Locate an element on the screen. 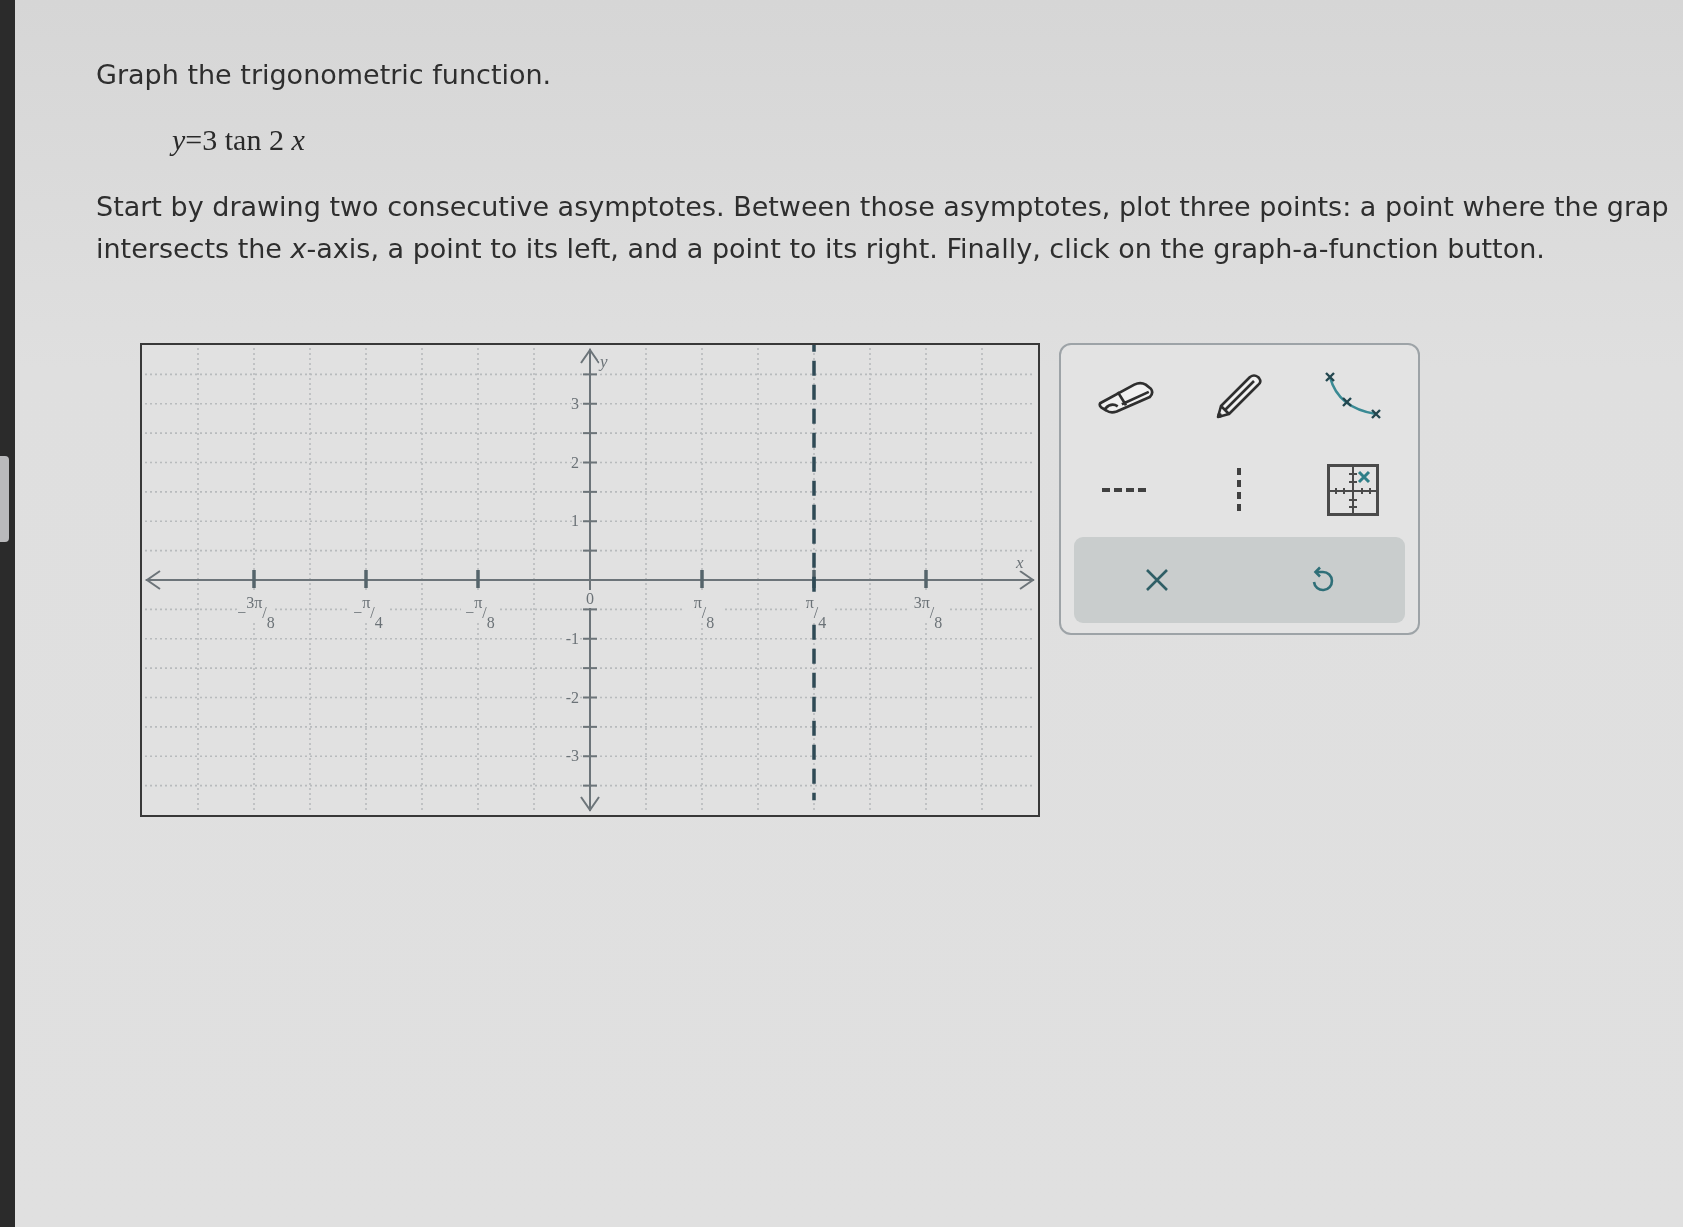  x-tick-label: −3π/8 is located at coordinates (256, 612).